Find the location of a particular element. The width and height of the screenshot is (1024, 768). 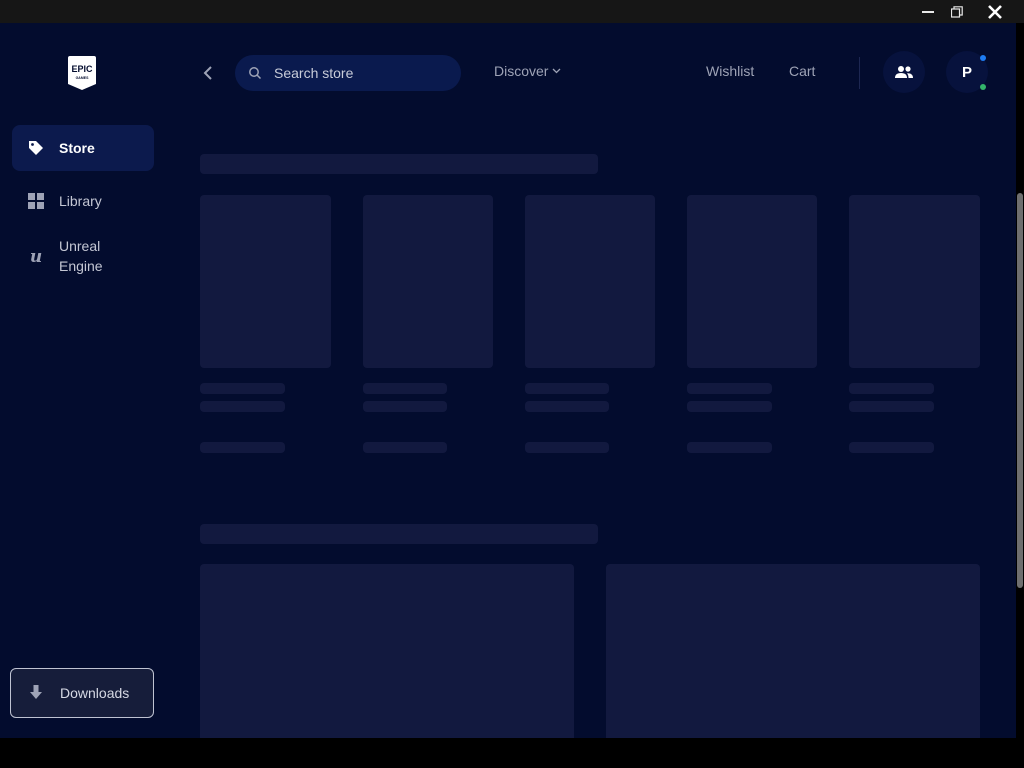

sidebar-item-label: Store is located at coordinates (77, 148).